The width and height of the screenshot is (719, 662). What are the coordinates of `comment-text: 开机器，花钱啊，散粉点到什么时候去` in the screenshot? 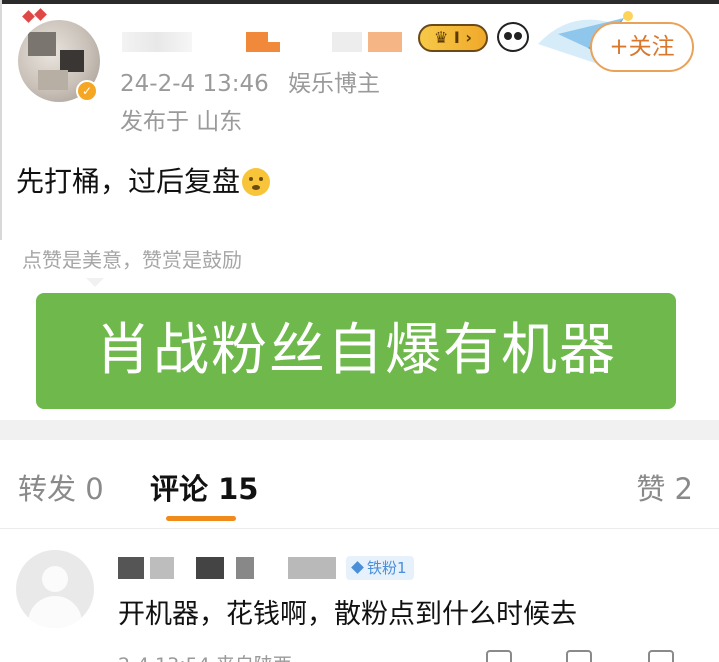 It's located at (347, 614).